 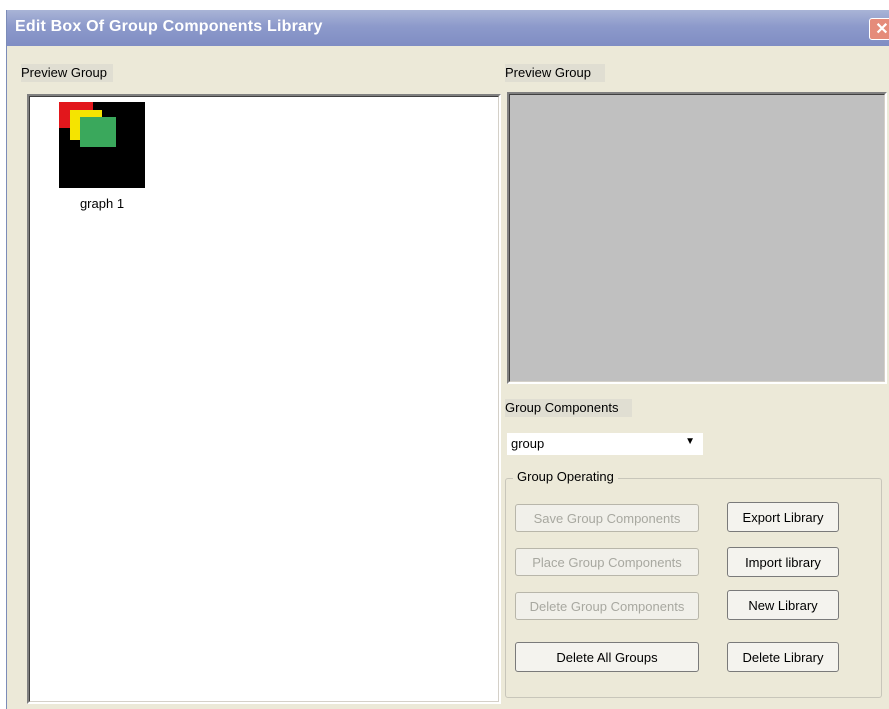 I want to click on right-preview-label: Preview Group, so click(x=555, y=73).